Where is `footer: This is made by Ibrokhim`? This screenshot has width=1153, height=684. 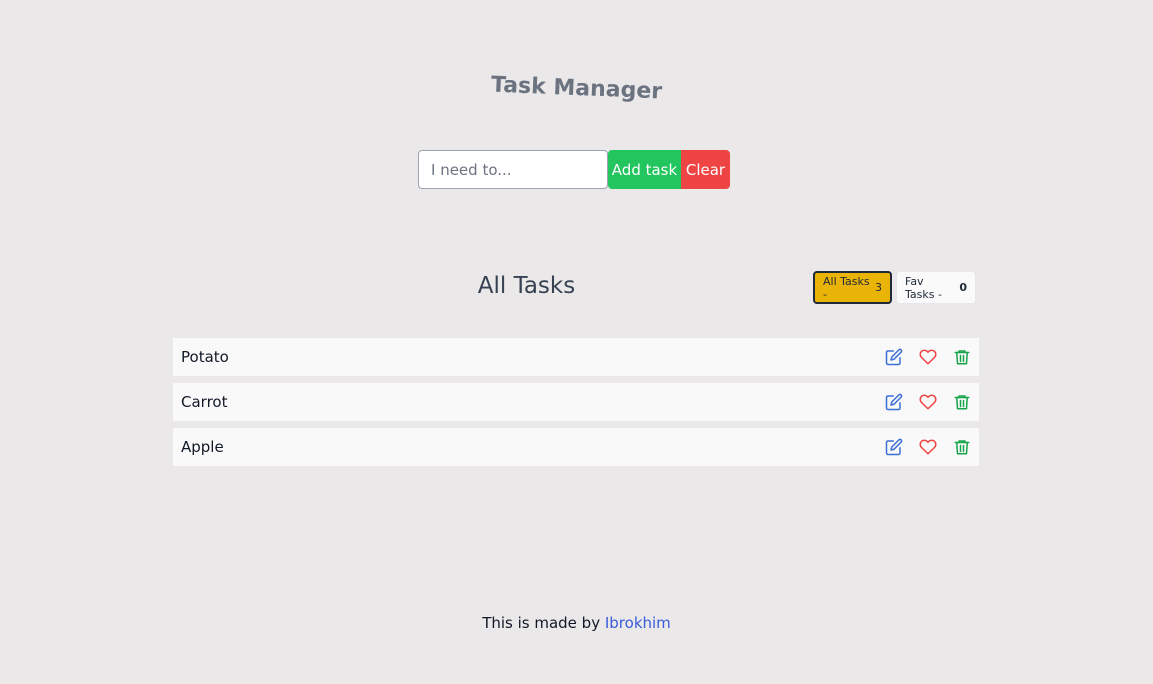 footer: This is made by Ibrokhim is located at coordinates (576, 623).